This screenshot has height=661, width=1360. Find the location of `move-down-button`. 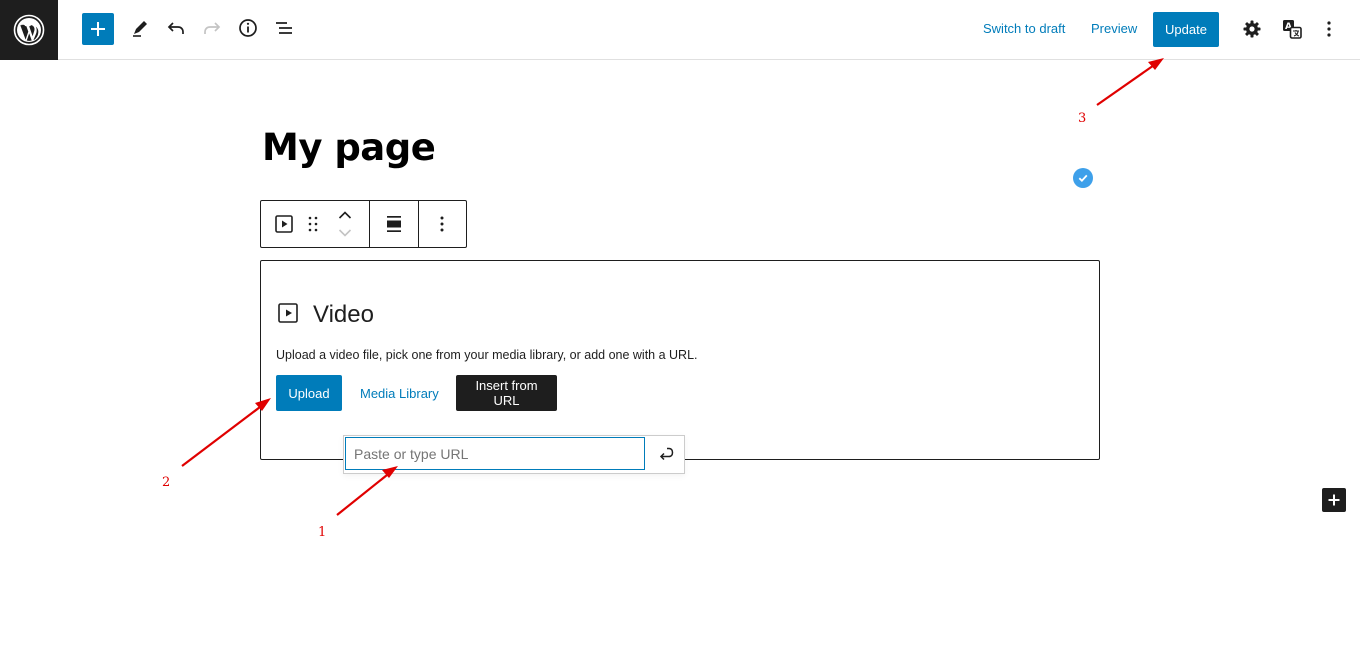

move-down-button is located at coordinates (345, 233).